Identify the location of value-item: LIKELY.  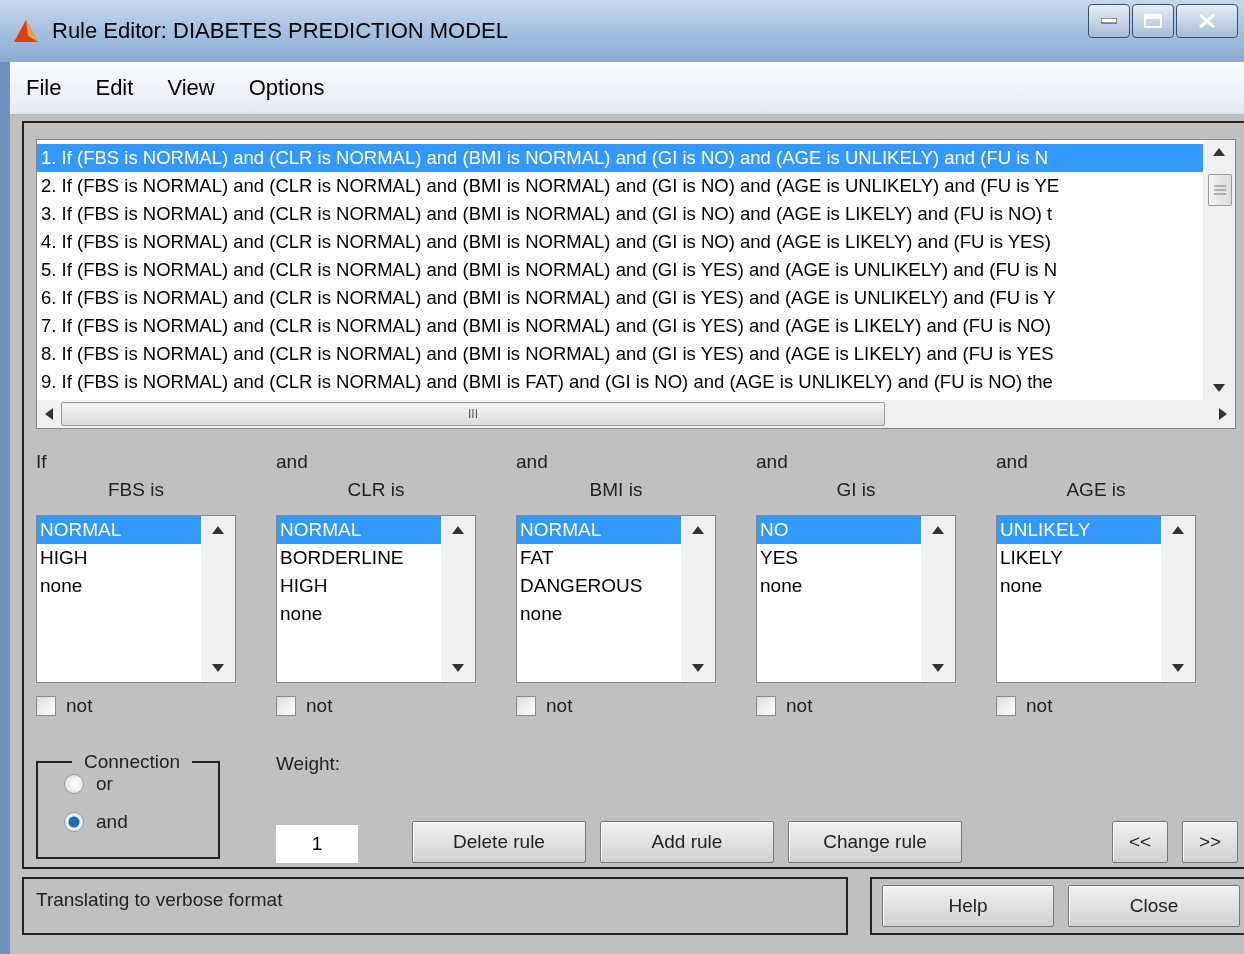
(1079, 558).